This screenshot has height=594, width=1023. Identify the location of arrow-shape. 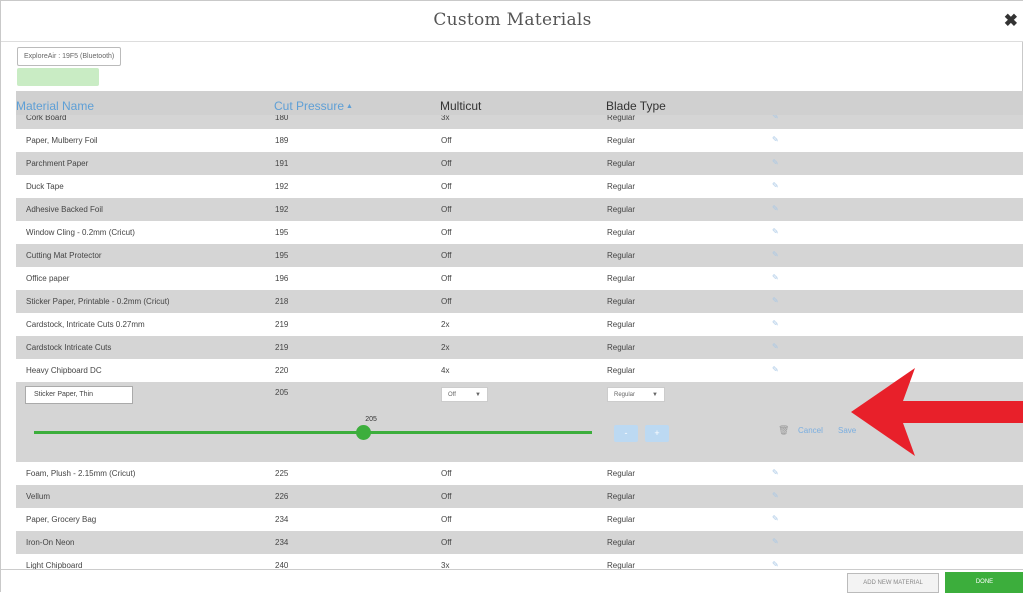
(937, 412).